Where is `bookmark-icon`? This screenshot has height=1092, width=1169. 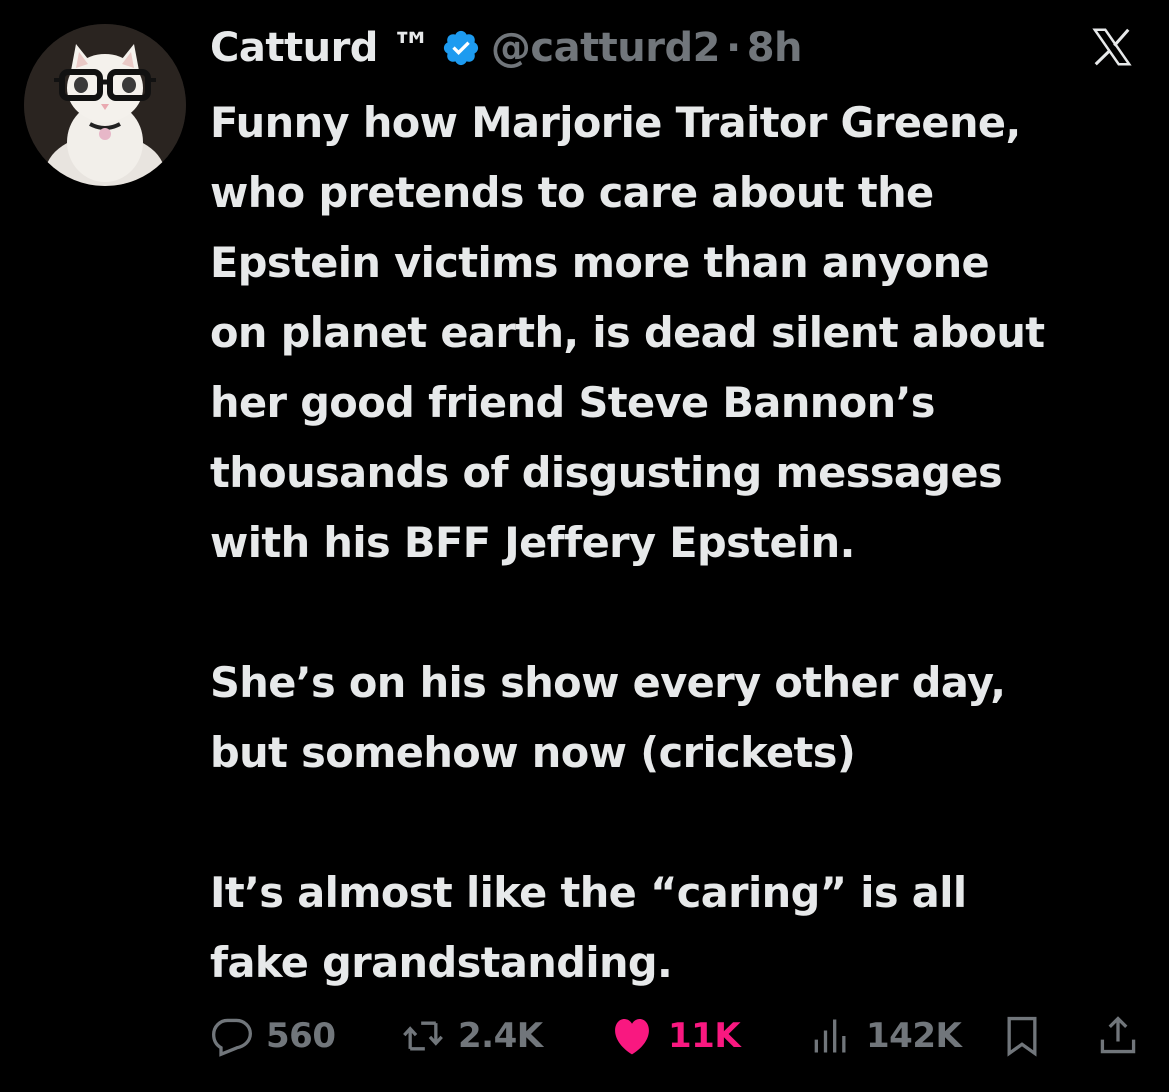
bookmark-icon is located at coordinates (1022, 1036).